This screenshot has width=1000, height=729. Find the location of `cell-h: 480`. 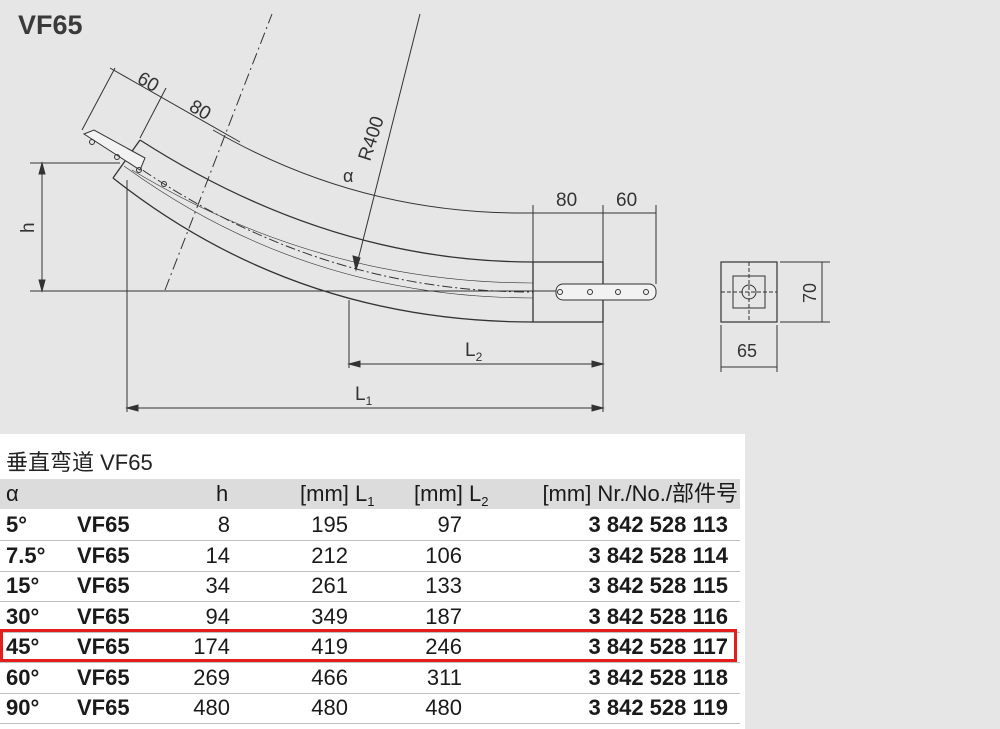

cell-h: 480 is located at coordinates (211, 707).